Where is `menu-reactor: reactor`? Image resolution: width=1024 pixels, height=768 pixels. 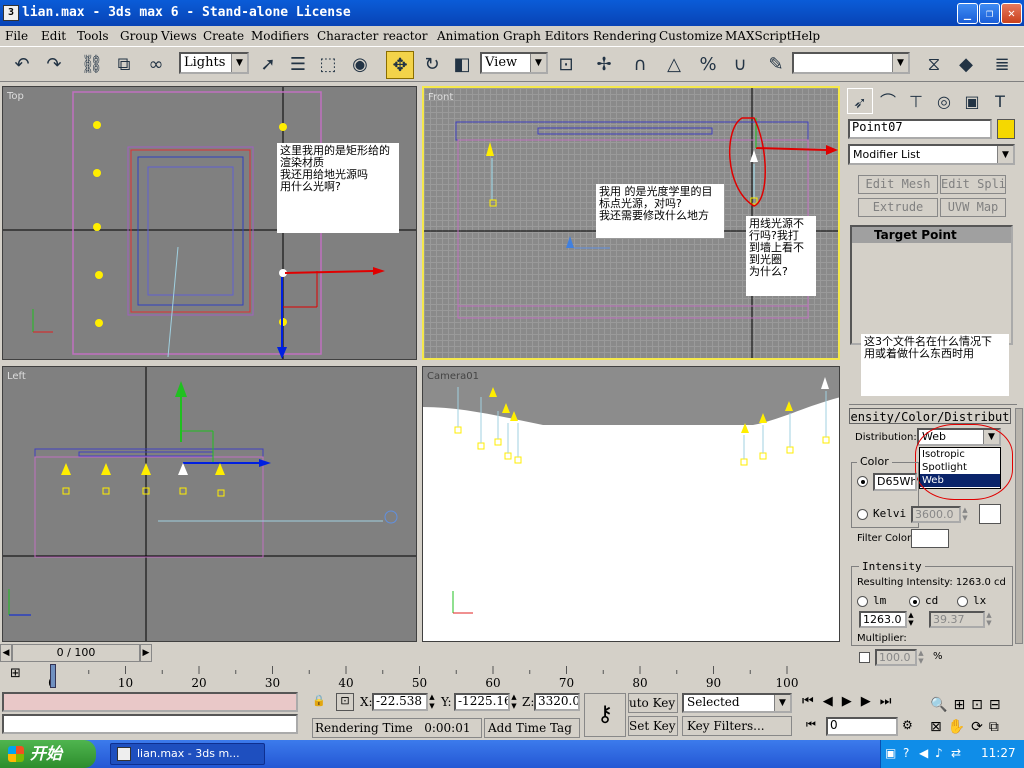 menu-reactor: reactor is located at coordinates (405, 36).